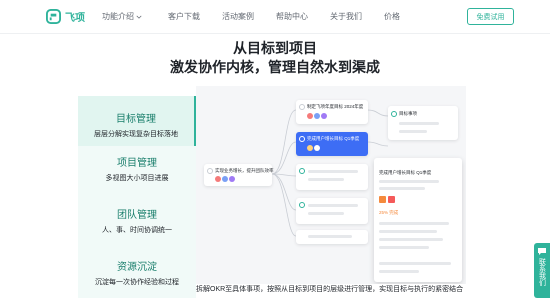 The width and height of the screenshot is (550, 298). I want to click on nav-item-cases: 活动案例, so click(238, 16).